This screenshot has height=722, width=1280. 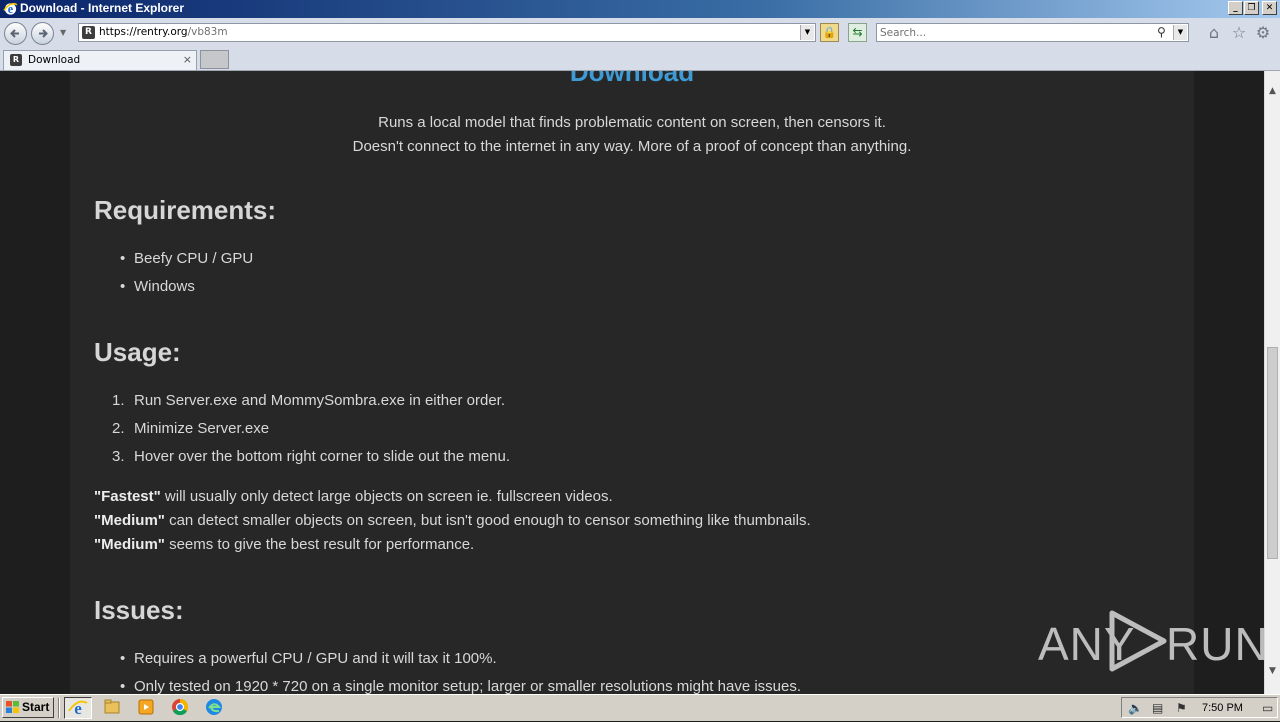 I want to click on ie-icon: e, so click(x=78, y=708).